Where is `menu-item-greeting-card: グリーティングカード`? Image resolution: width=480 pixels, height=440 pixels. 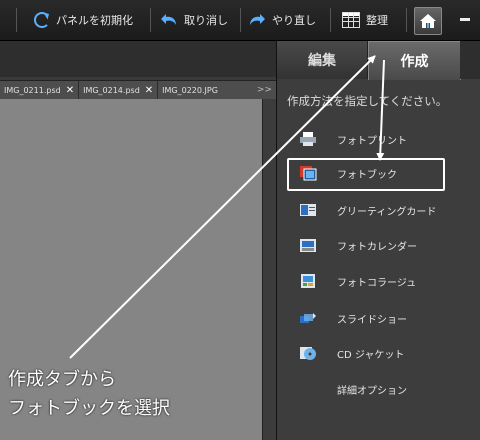
menu-item-greeting-card: グリーティングカード is located at coordinates (372, 210).